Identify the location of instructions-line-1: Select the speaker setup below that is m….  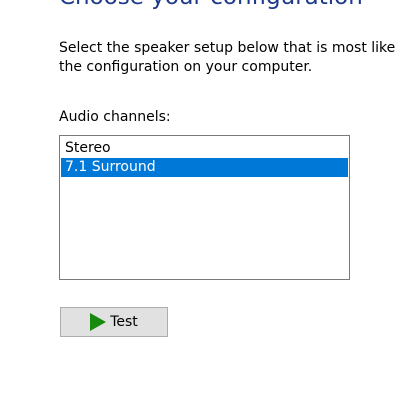
(227, 48).